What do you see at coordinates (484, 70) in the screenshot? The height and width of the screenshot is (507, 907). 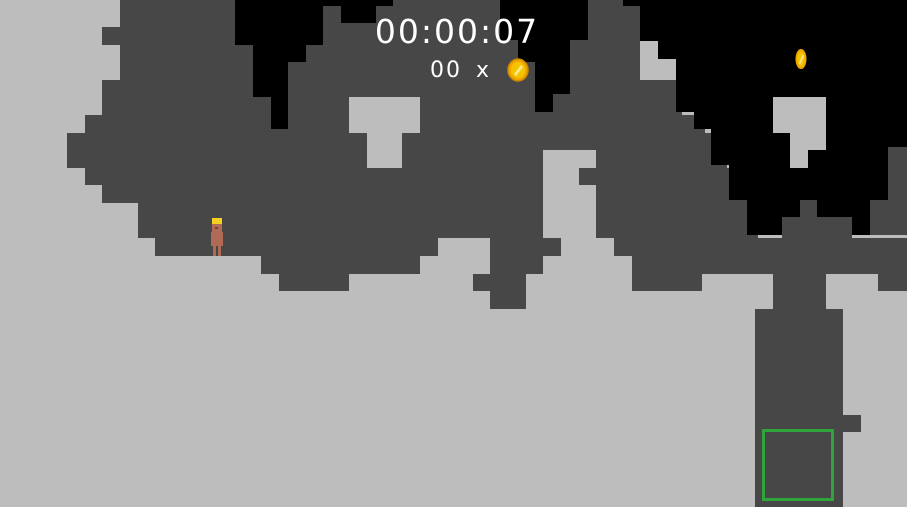 I see `coin-multiplier: x` at bounding box center [484, 70].